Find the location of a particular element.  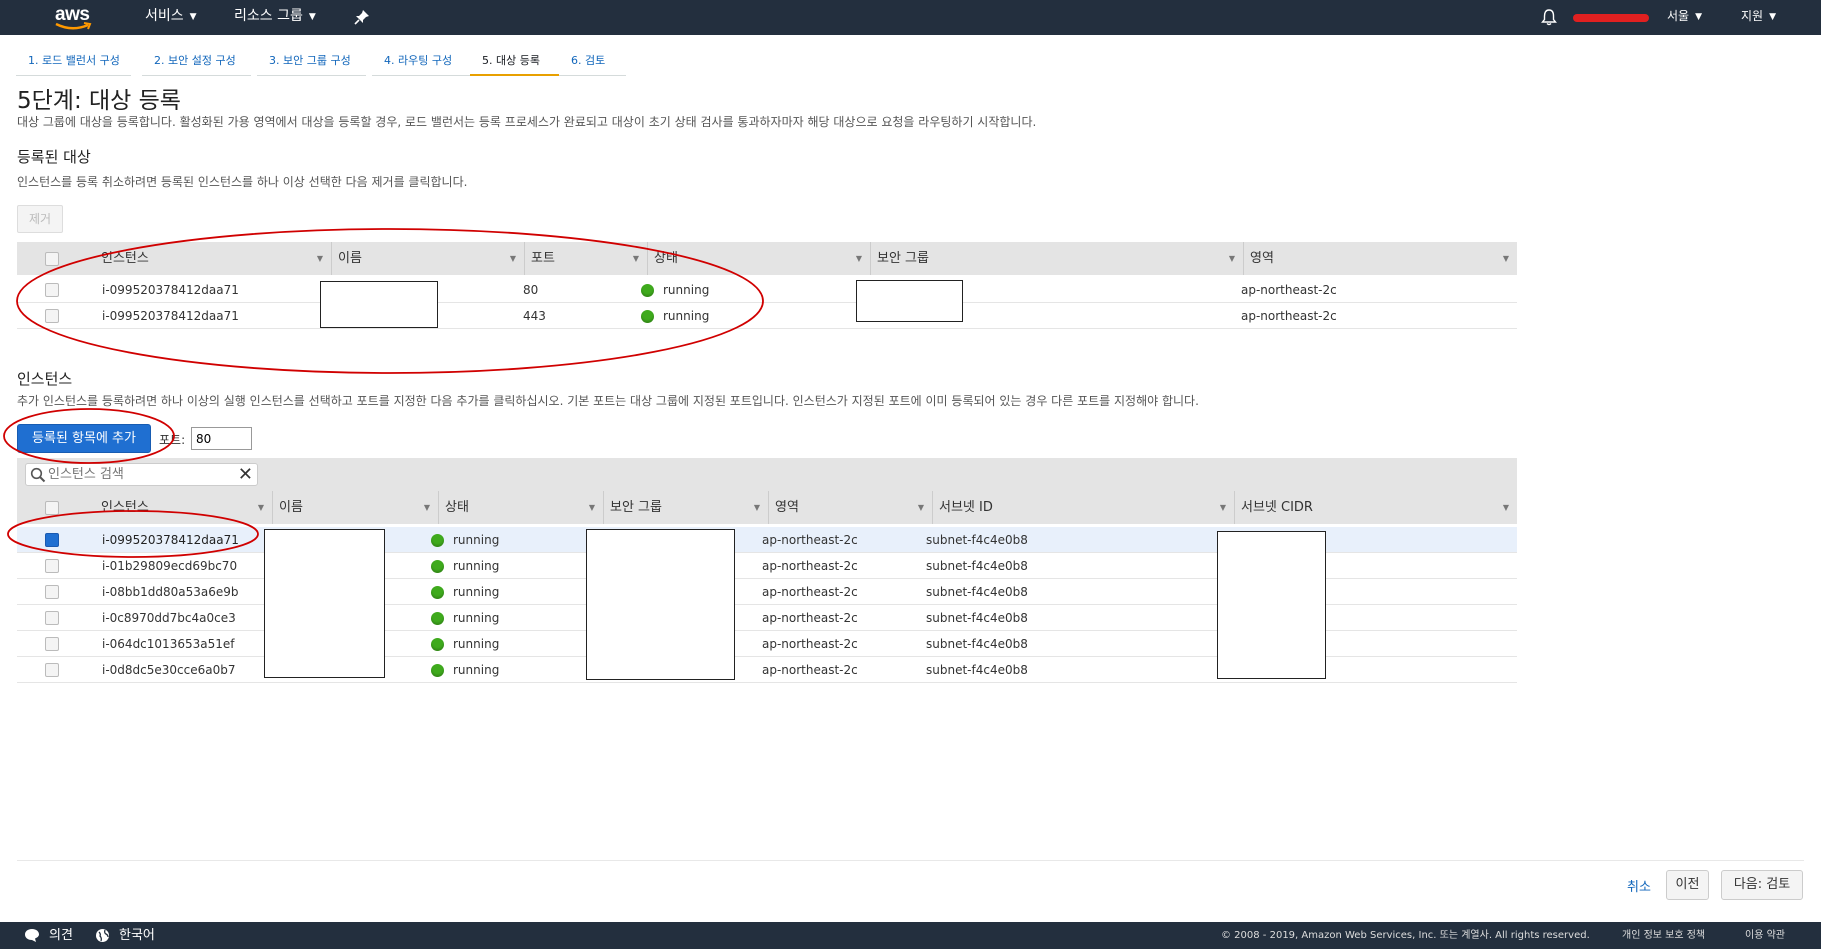

table-header: 인스턴스 ▼ 이름 ▼ 포트 ▼ 상태 ▼ 보안 그룹 ▼ 영역 ▼ is located at coordinates (767, 258).